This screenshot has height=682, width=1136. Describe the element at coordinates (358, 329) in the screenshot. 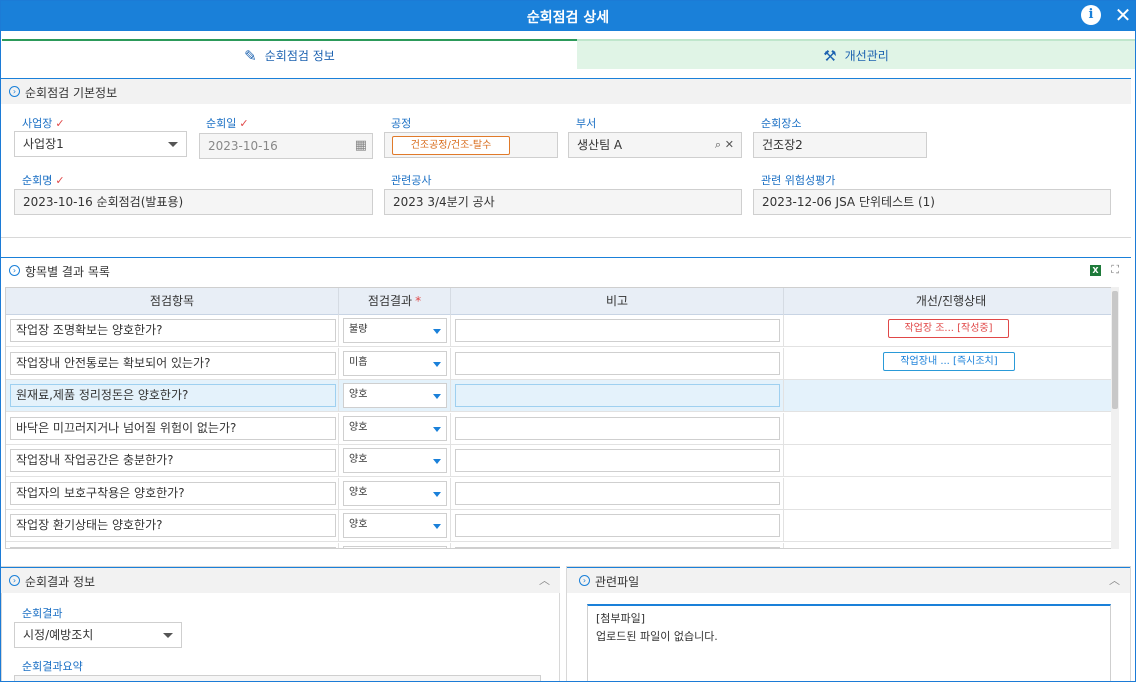

I see `result-value: 불량` at that location.